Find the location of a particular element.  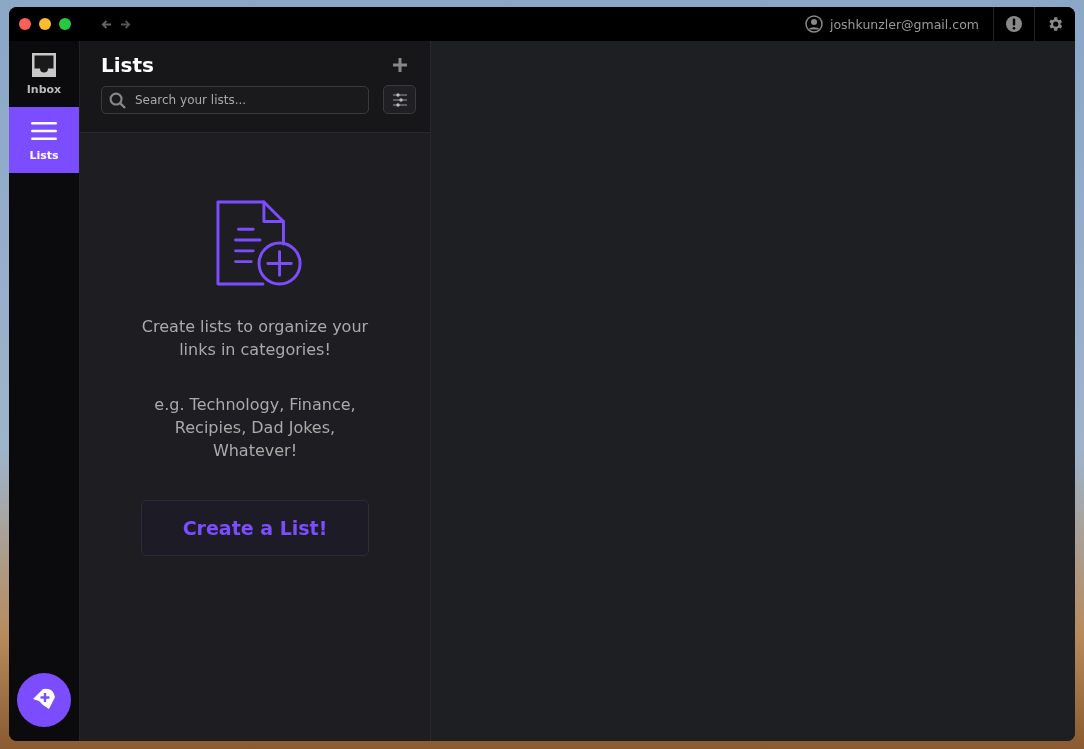

add-link-button is located at coordinates (44, 700).